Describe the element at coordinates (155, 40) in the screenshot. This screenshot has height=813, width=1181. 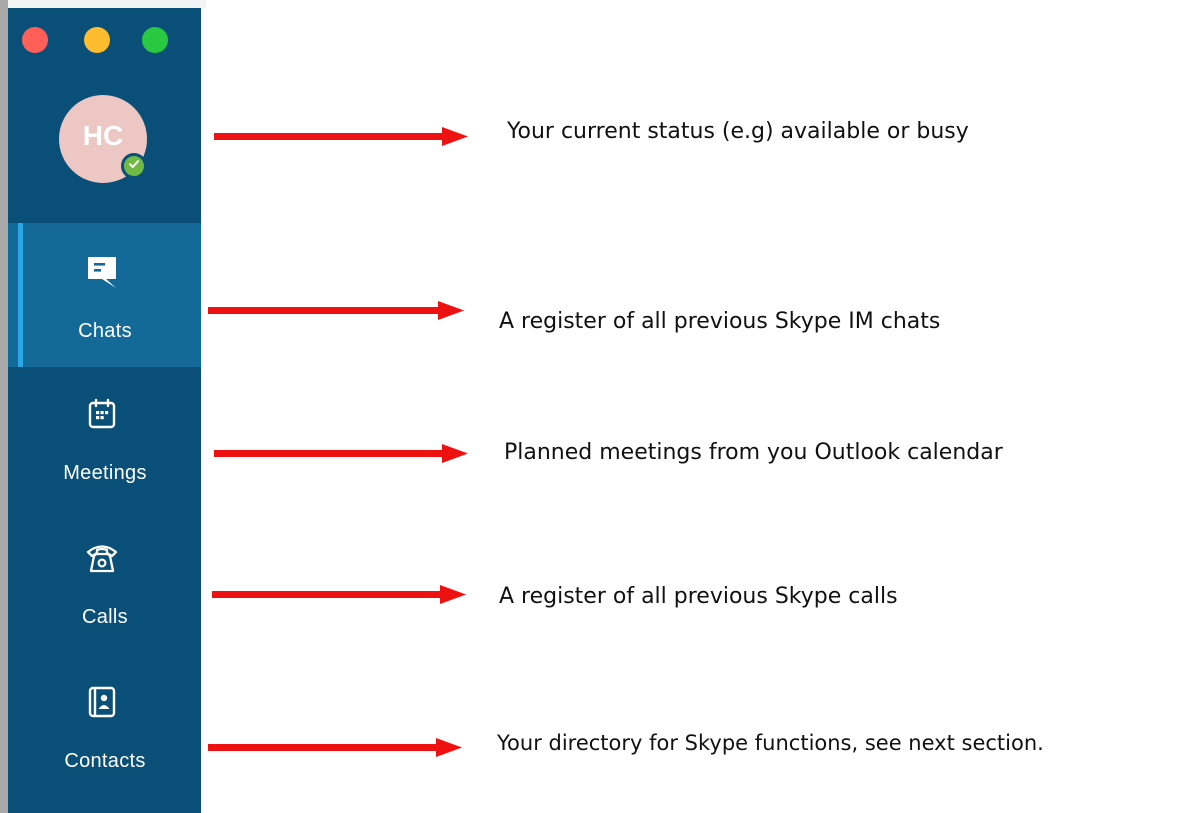
I see `window-maximize-button` at that location.